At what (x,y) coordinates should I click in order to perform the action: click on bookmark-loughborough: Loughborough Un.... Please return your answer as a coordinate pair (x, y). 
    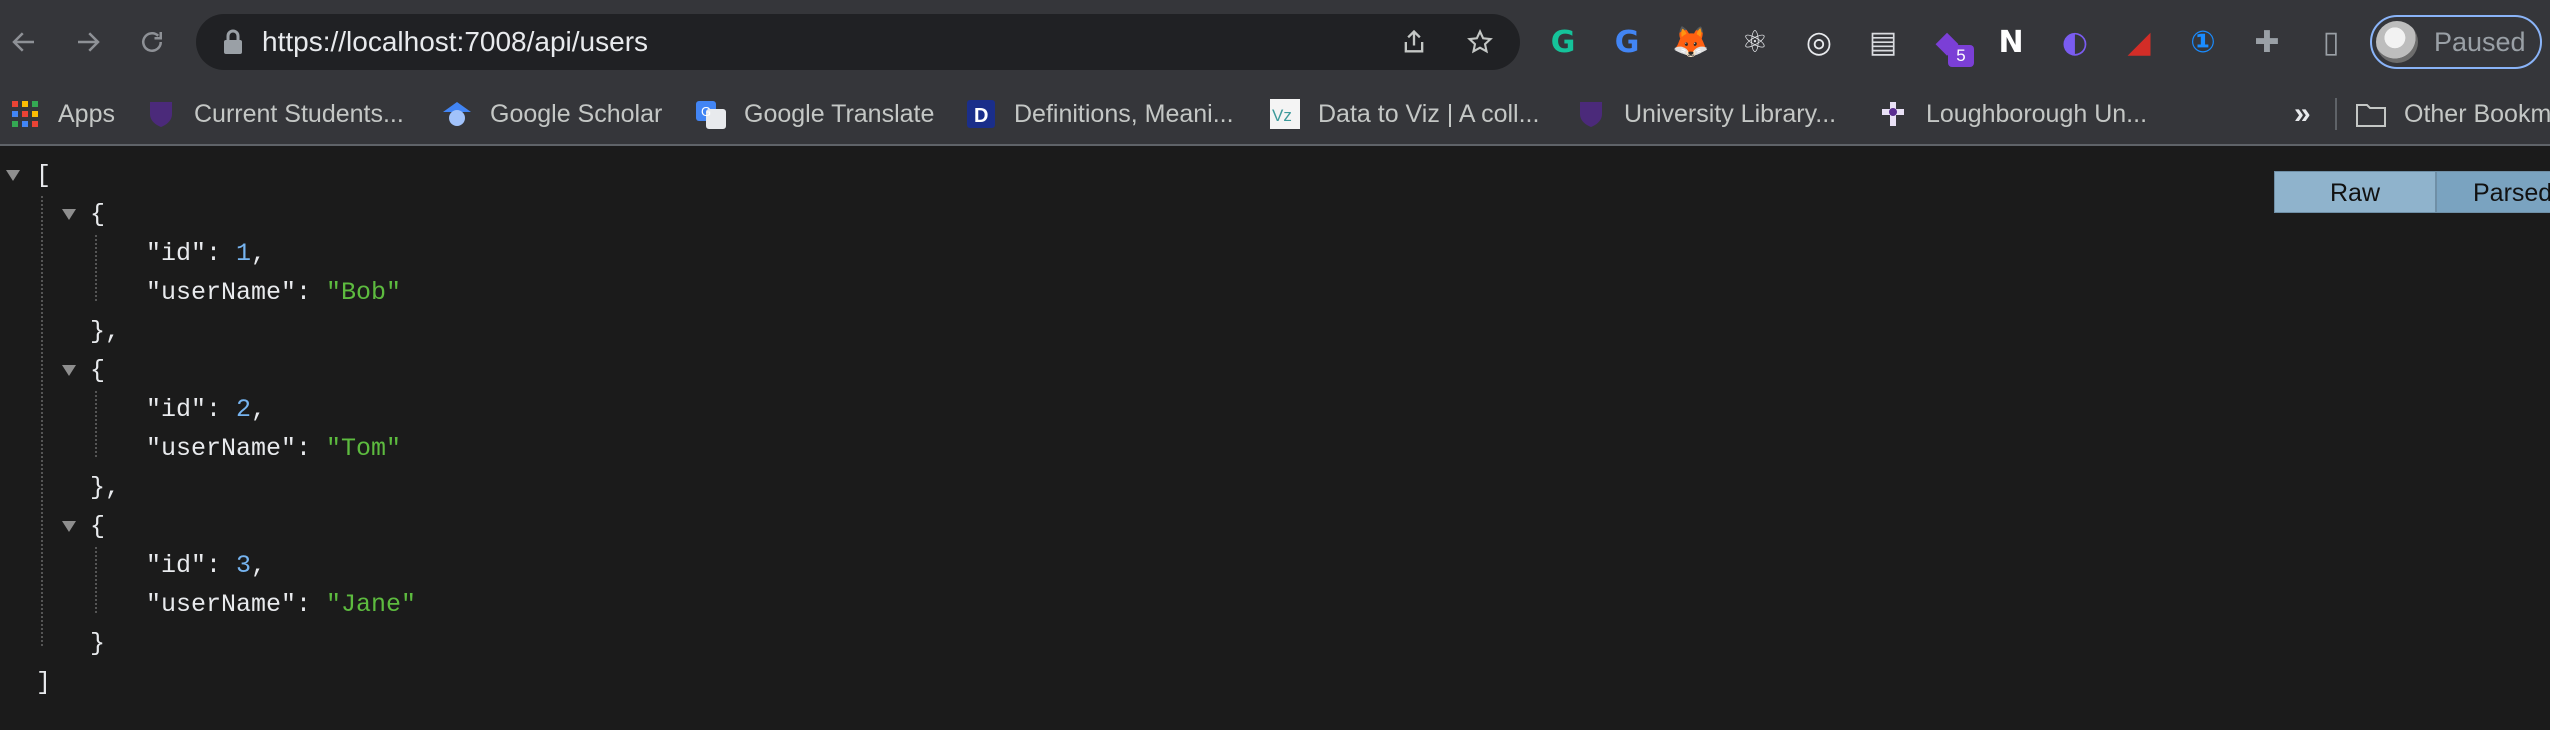
    Looking at the image, I should click on (2012, 114).